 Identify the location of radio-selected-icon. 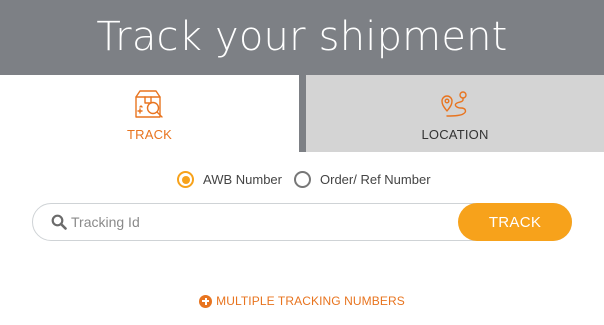
(185, 179).